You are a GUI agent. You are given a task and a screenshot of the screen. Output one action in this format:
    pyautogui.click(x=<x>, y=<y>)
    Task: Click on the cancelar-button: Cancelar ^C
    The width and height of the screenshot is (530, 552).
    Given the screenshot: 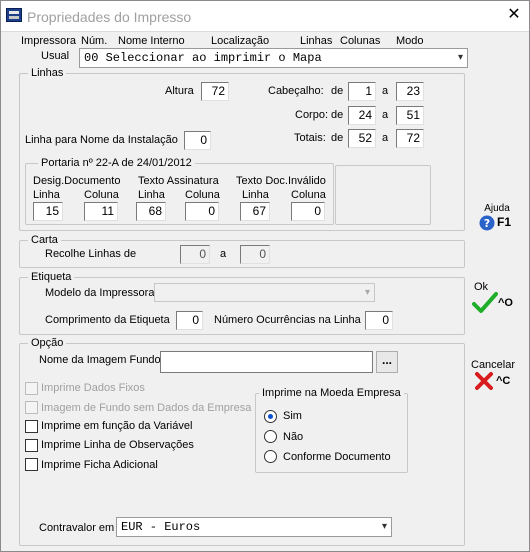 What is the action you would take?
    pyautogui.click(x=496, y=376)
    